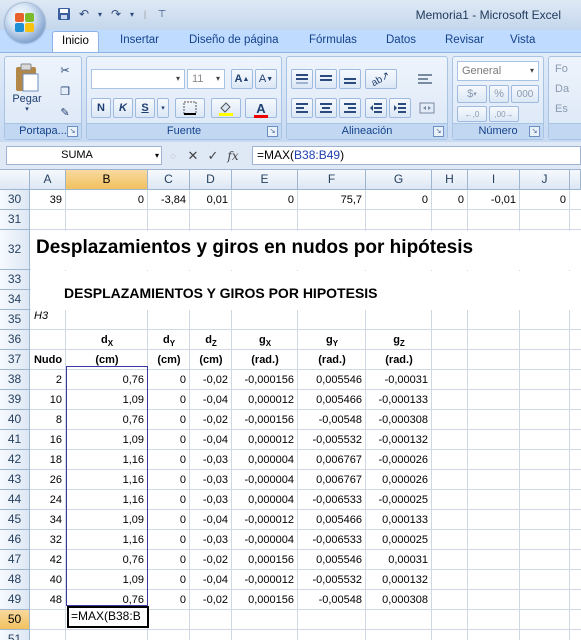  Describe the element at coordinates (15, 250) in the screenshot. I see `row-header: 32` at that location.